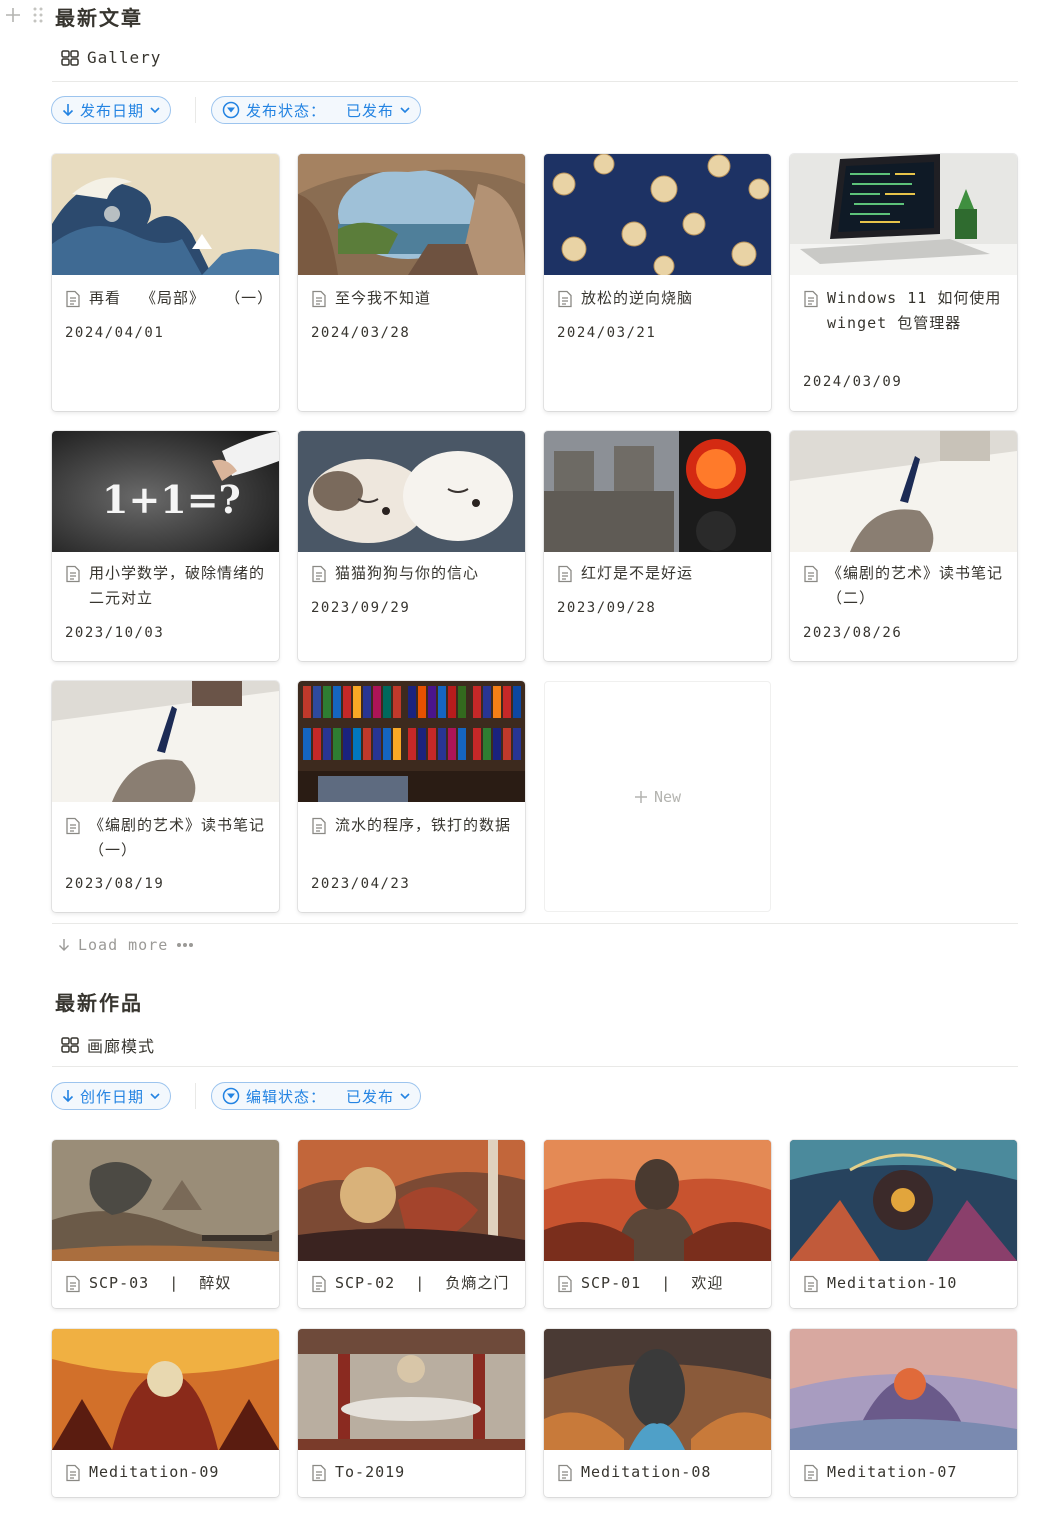 The image size is (1047, 1516). I want to click on card-title: 放松的逆向烧脑, so click(637, 298).